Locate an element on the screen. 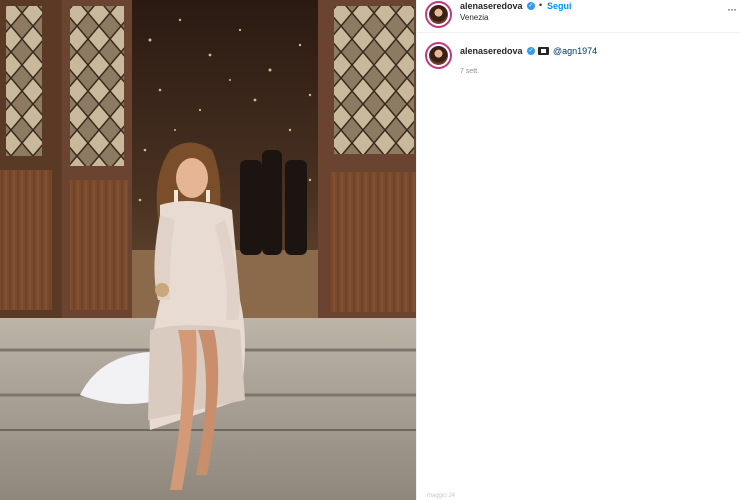  header-username: alenaseredova is located at coordinates (491, 6).